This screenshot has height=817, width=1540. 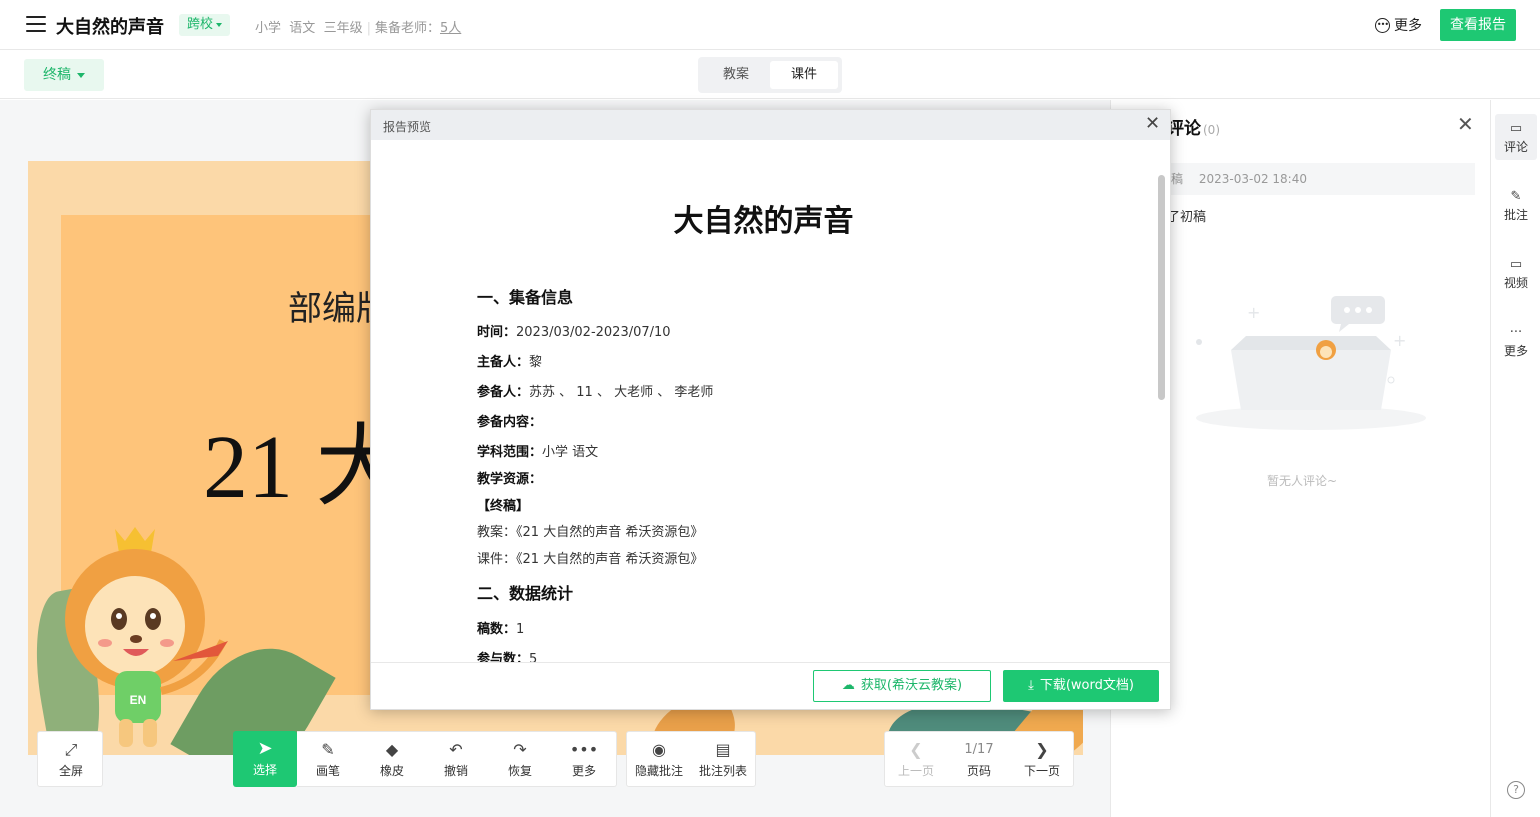 I want to click on meta-subject: 语文, so click(x=302, y=28).